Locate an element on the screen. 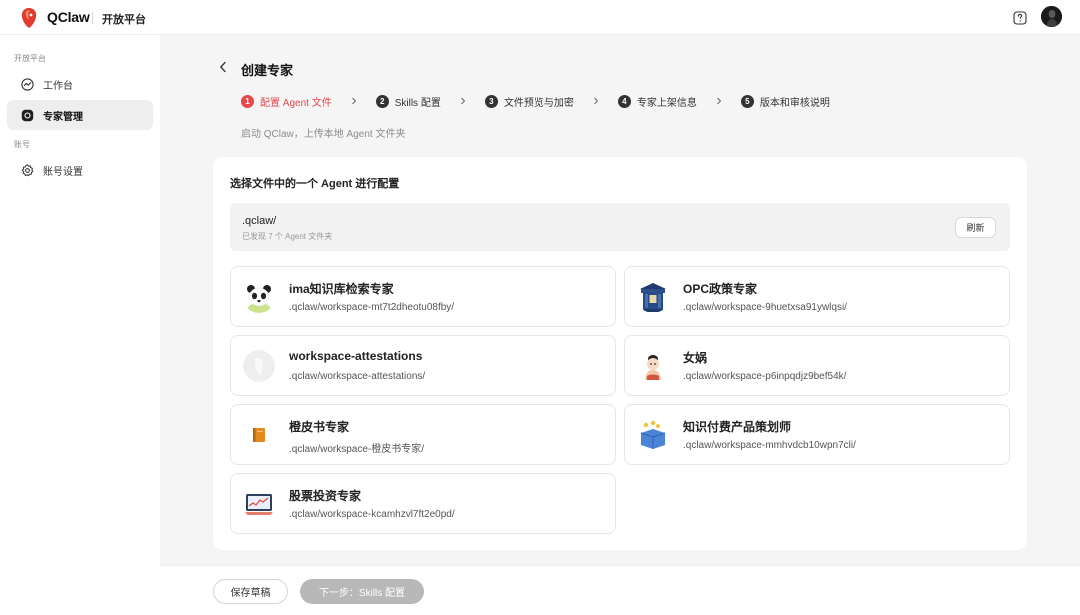  step-label: 专家上架信息 is located at coordinates (666, 103).